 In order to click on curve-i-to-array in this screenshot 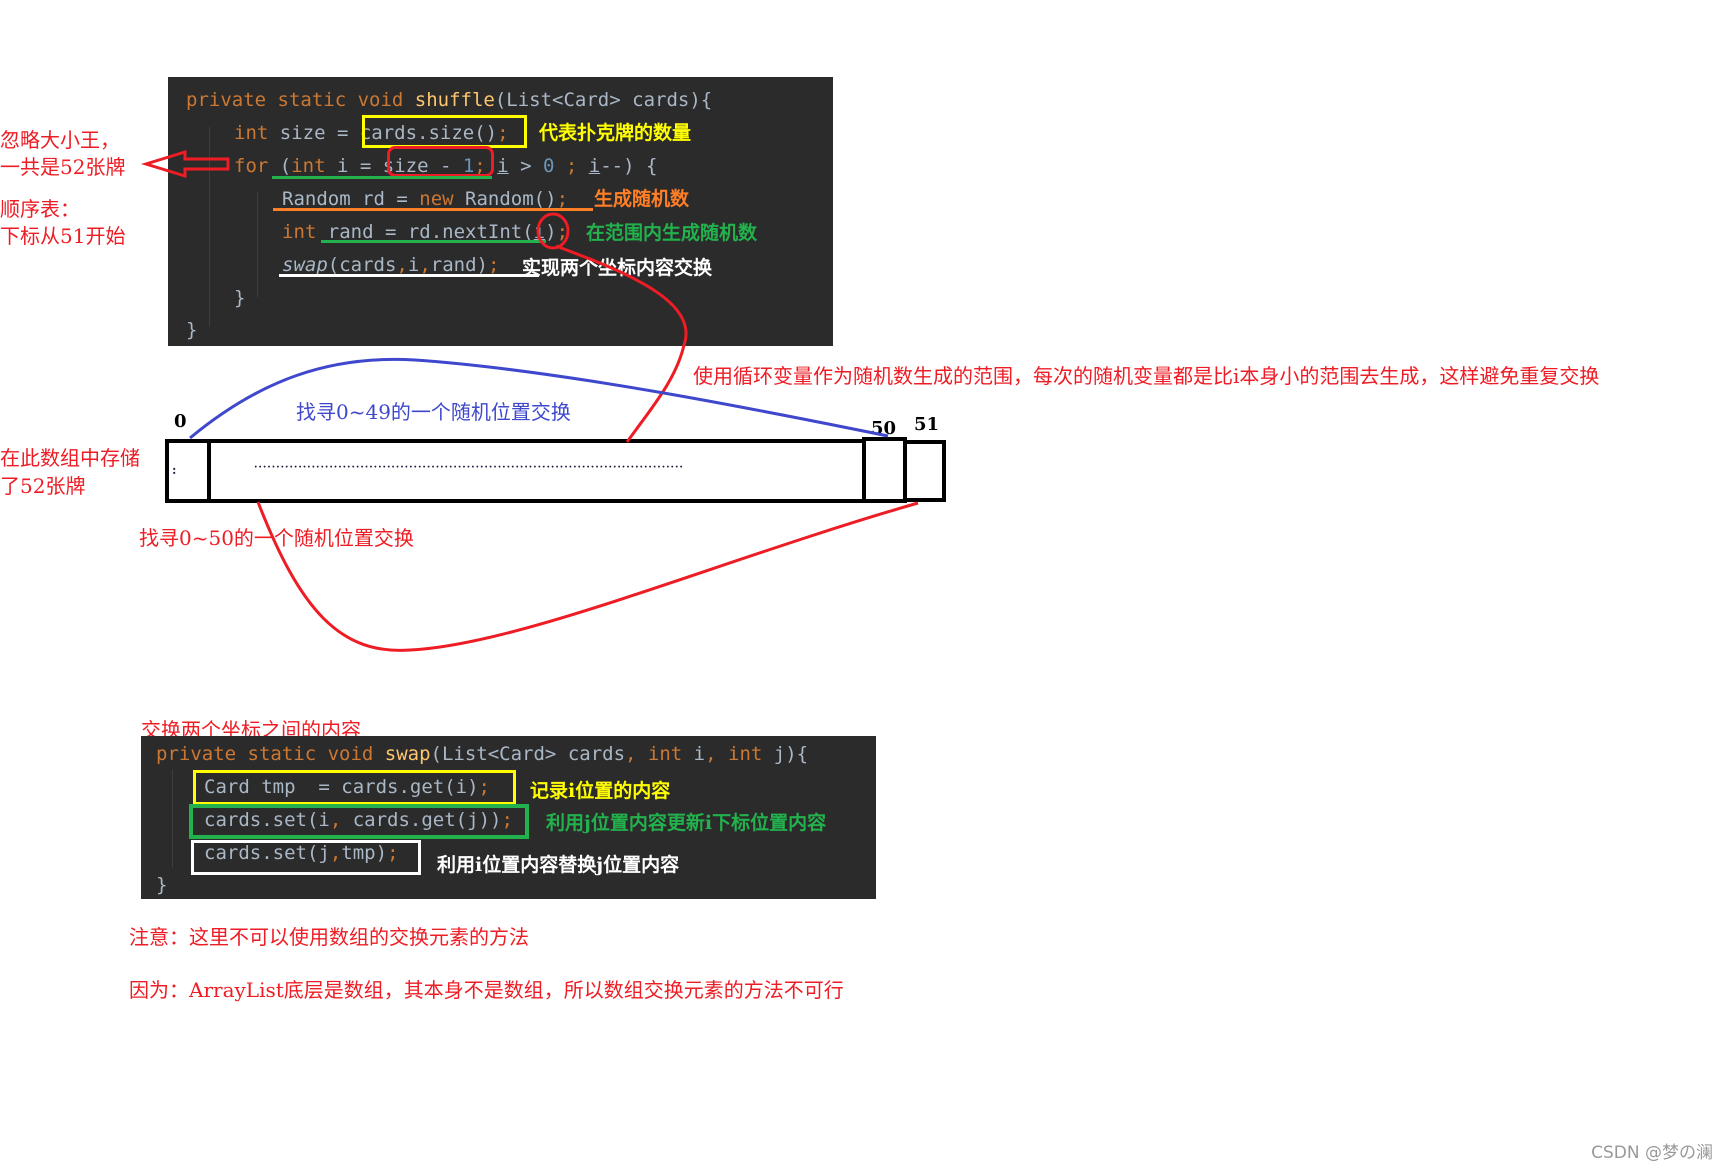, I will do `click(621, 343)`.